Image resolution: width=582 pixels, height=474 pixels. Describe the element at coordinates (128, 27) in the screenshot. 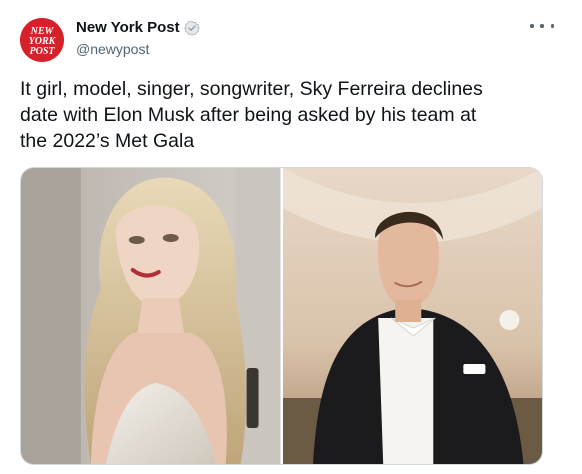

I see `display-name: New York Post` at that location.